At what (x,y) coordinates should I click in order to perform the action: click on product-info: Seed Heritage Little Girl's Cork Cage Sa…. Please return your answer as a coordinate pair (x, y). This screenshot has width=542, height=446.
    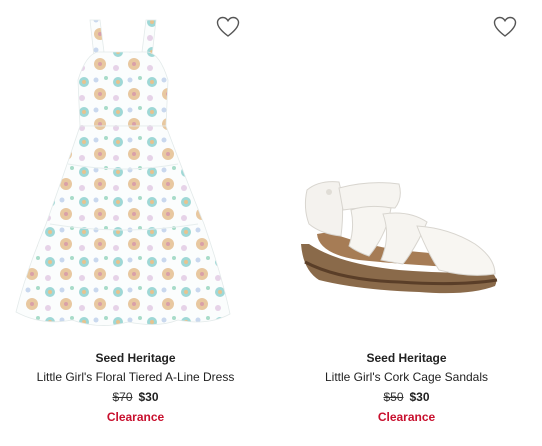
    Looking at the image, I should click on (406, 388).